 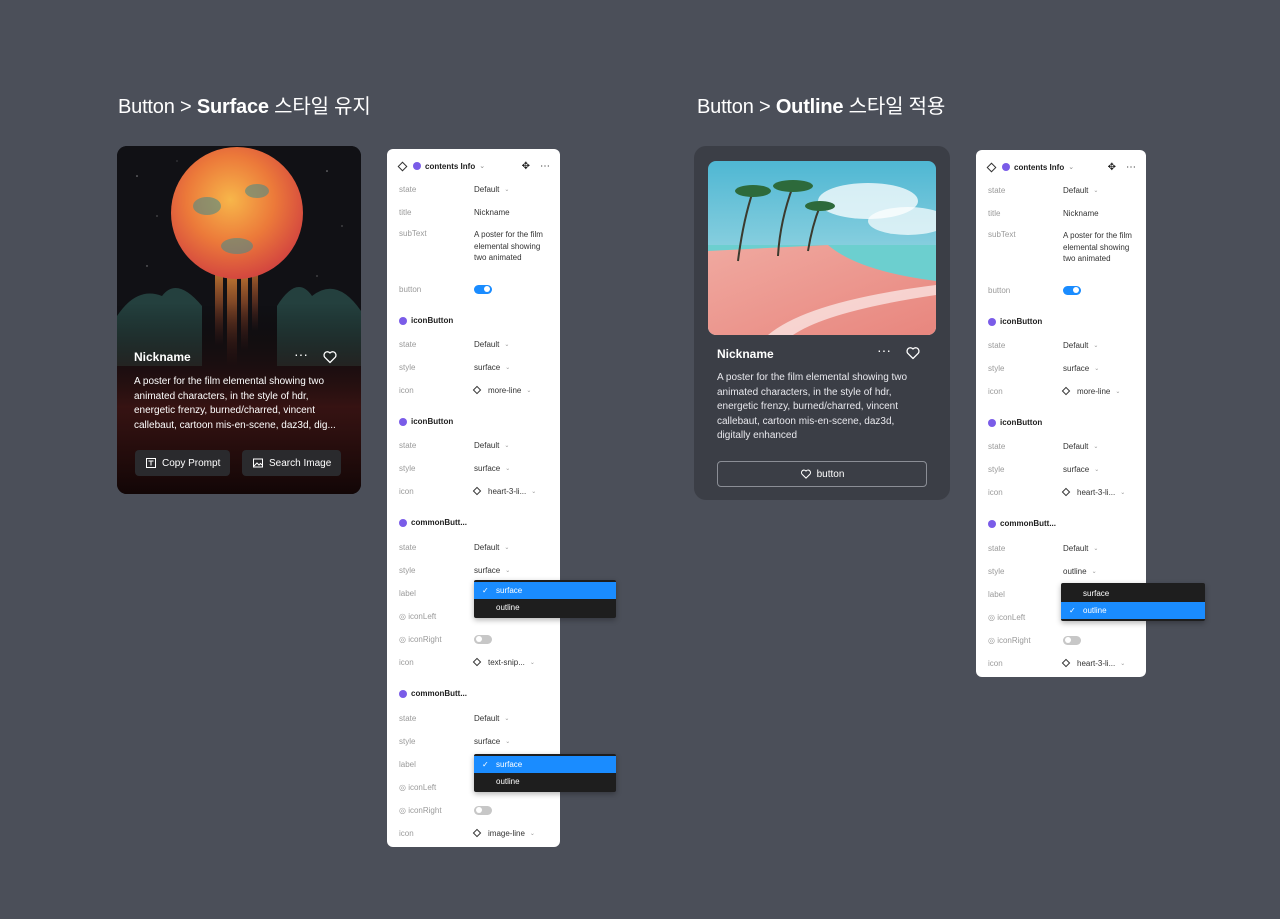 What do you see at coordinates (830, 474) in the screenshot?
I see `outline-button-label: button` at bounding box center [830, 474].